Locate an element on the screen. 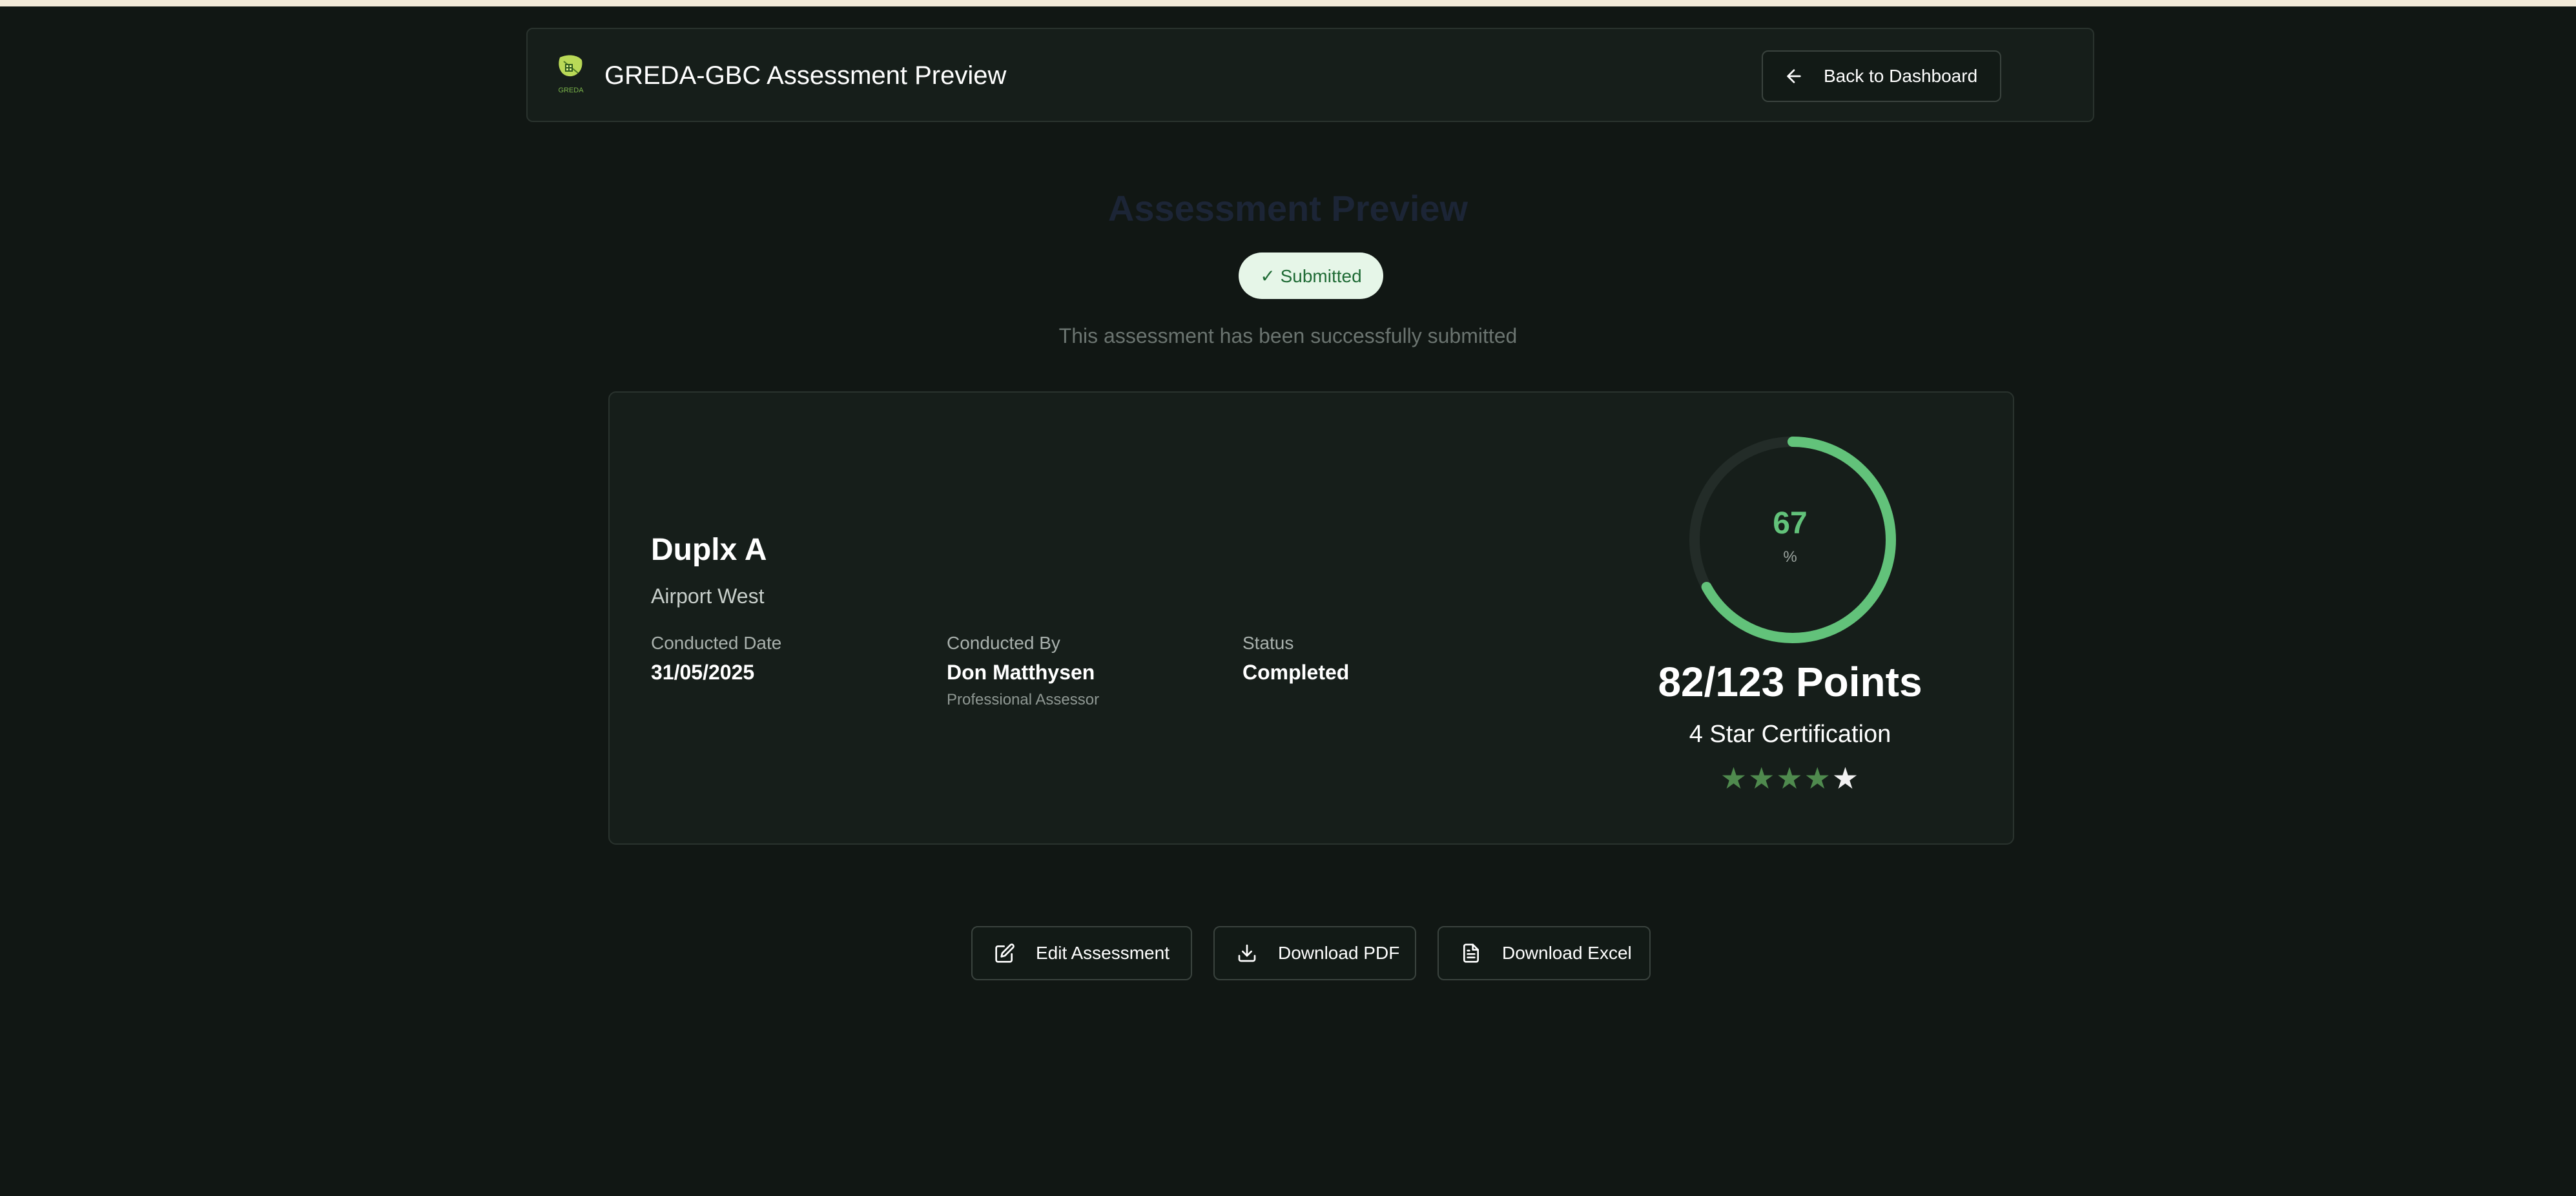  score-percent: 67 is located at coordinates (1790, 523).